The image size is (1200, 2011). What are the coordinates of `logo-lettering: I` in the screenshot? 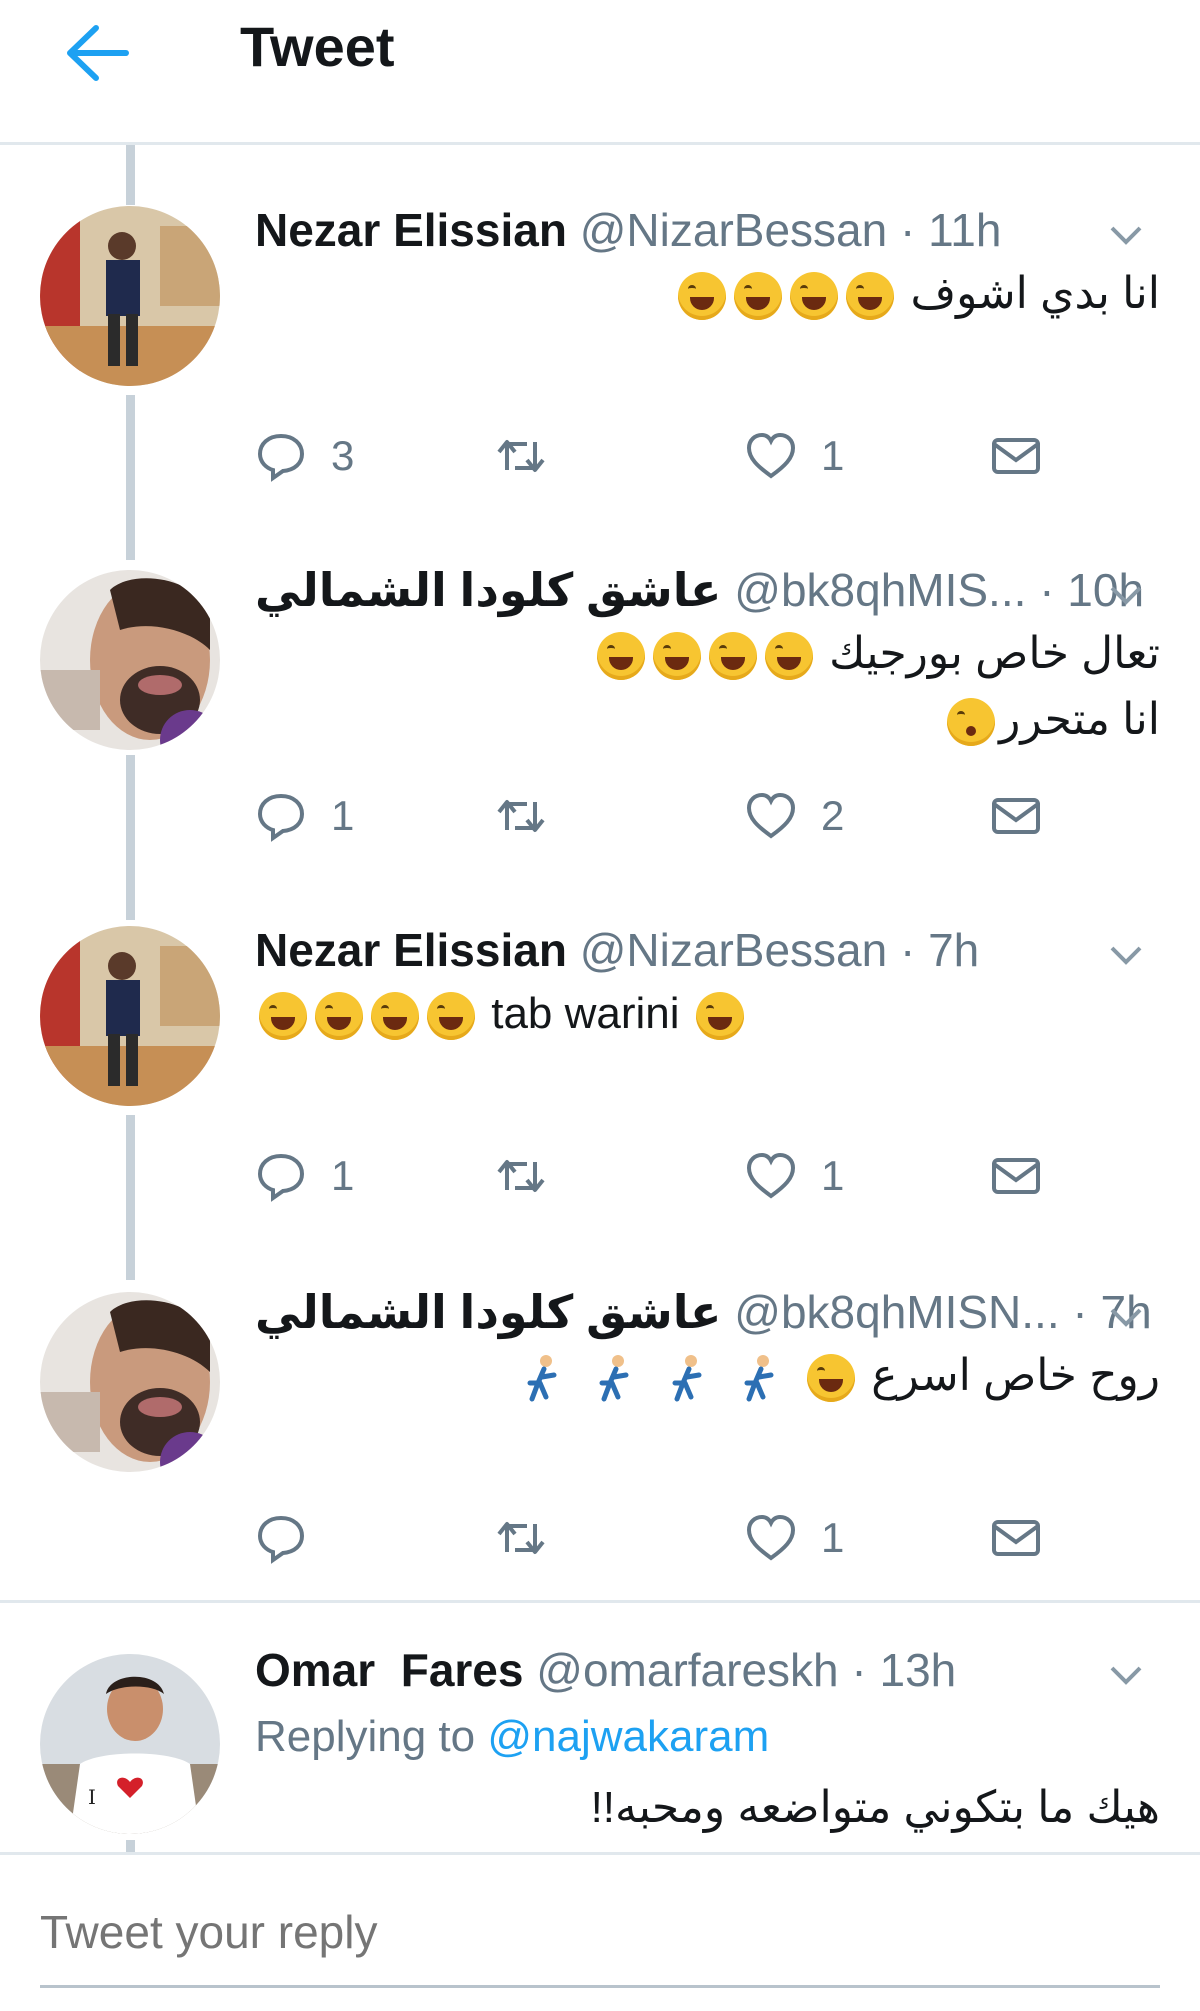 It's located at (92, 1797).